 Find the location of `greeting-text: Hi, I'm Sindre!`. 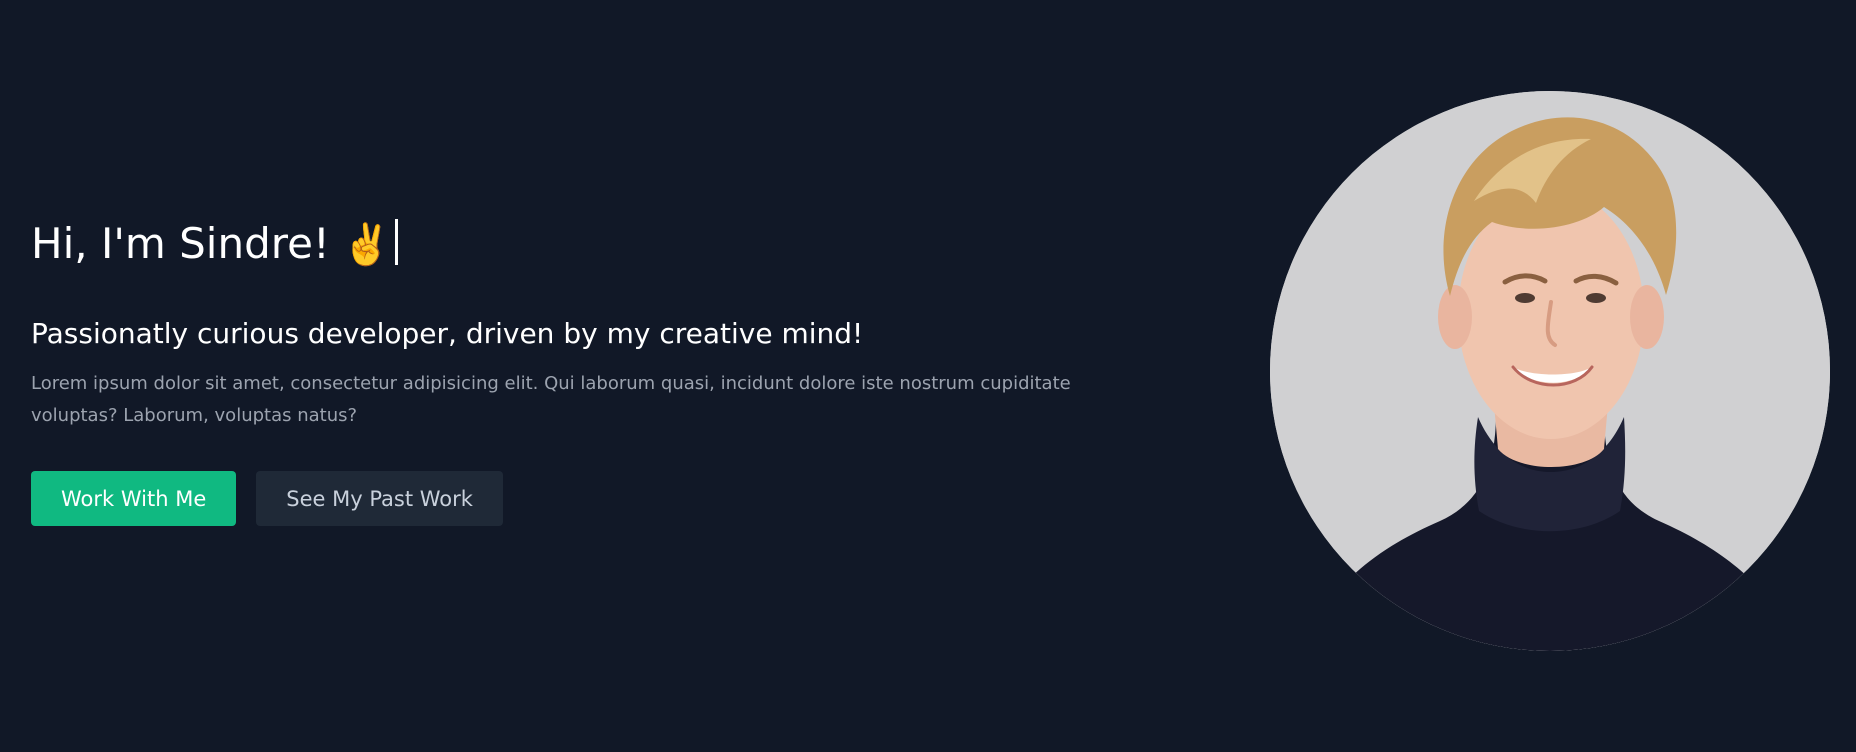

greeting-text: Hi, I'm Sindre! is located at coordinates (180, 243).